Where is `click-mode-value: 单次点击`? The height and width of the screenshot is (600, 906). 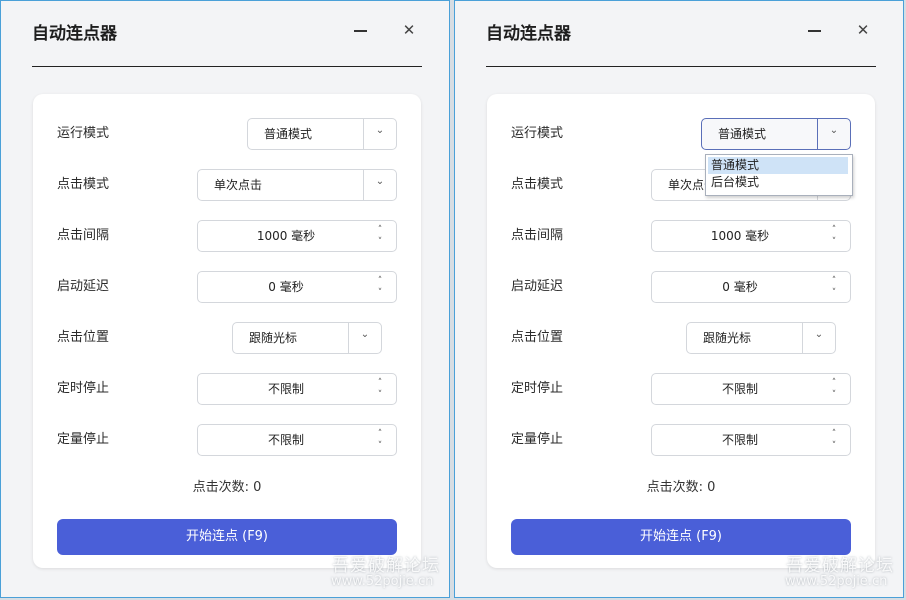 click-mode-value: 单次点击 is located at coordinates (238, 185).